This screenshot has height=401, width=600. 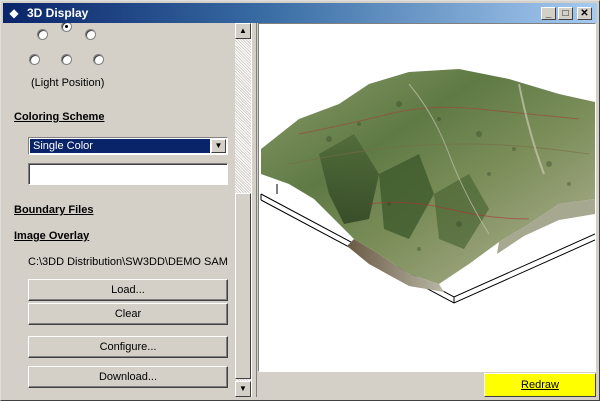 What do you see at coordinates (128, 174) in the screenshot?
I see `color-field` at bounding box center [128, 174].